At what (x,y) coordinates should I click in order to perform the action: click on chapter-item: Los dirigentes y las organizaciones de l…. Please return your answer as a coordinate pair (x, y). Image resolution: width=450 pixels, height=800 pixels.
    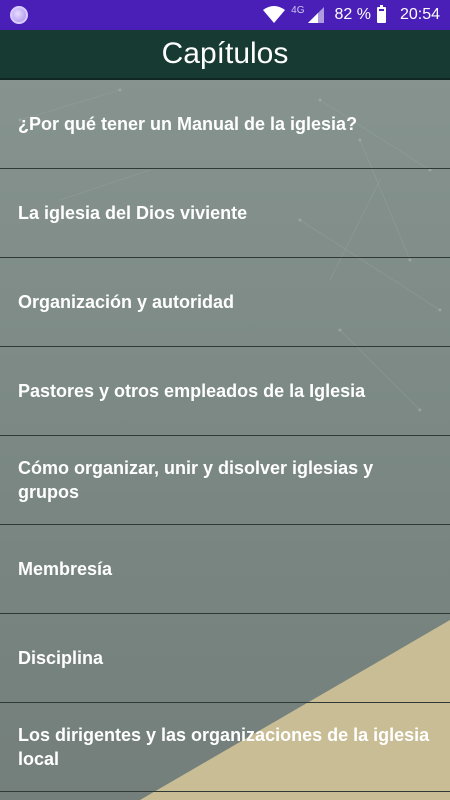
    Looking at the image, I should click on (225, 747).